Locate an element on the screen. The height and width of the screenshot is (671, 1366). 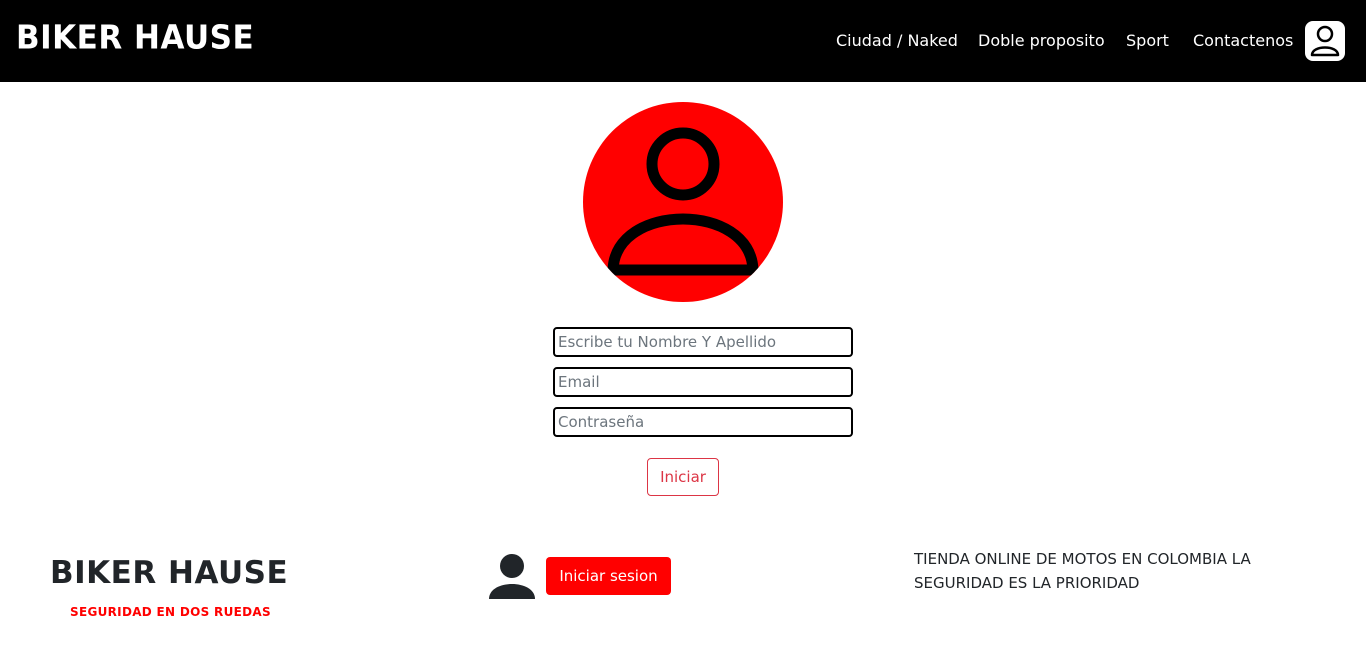
user-account-button is located at coordinates (1325, 41).